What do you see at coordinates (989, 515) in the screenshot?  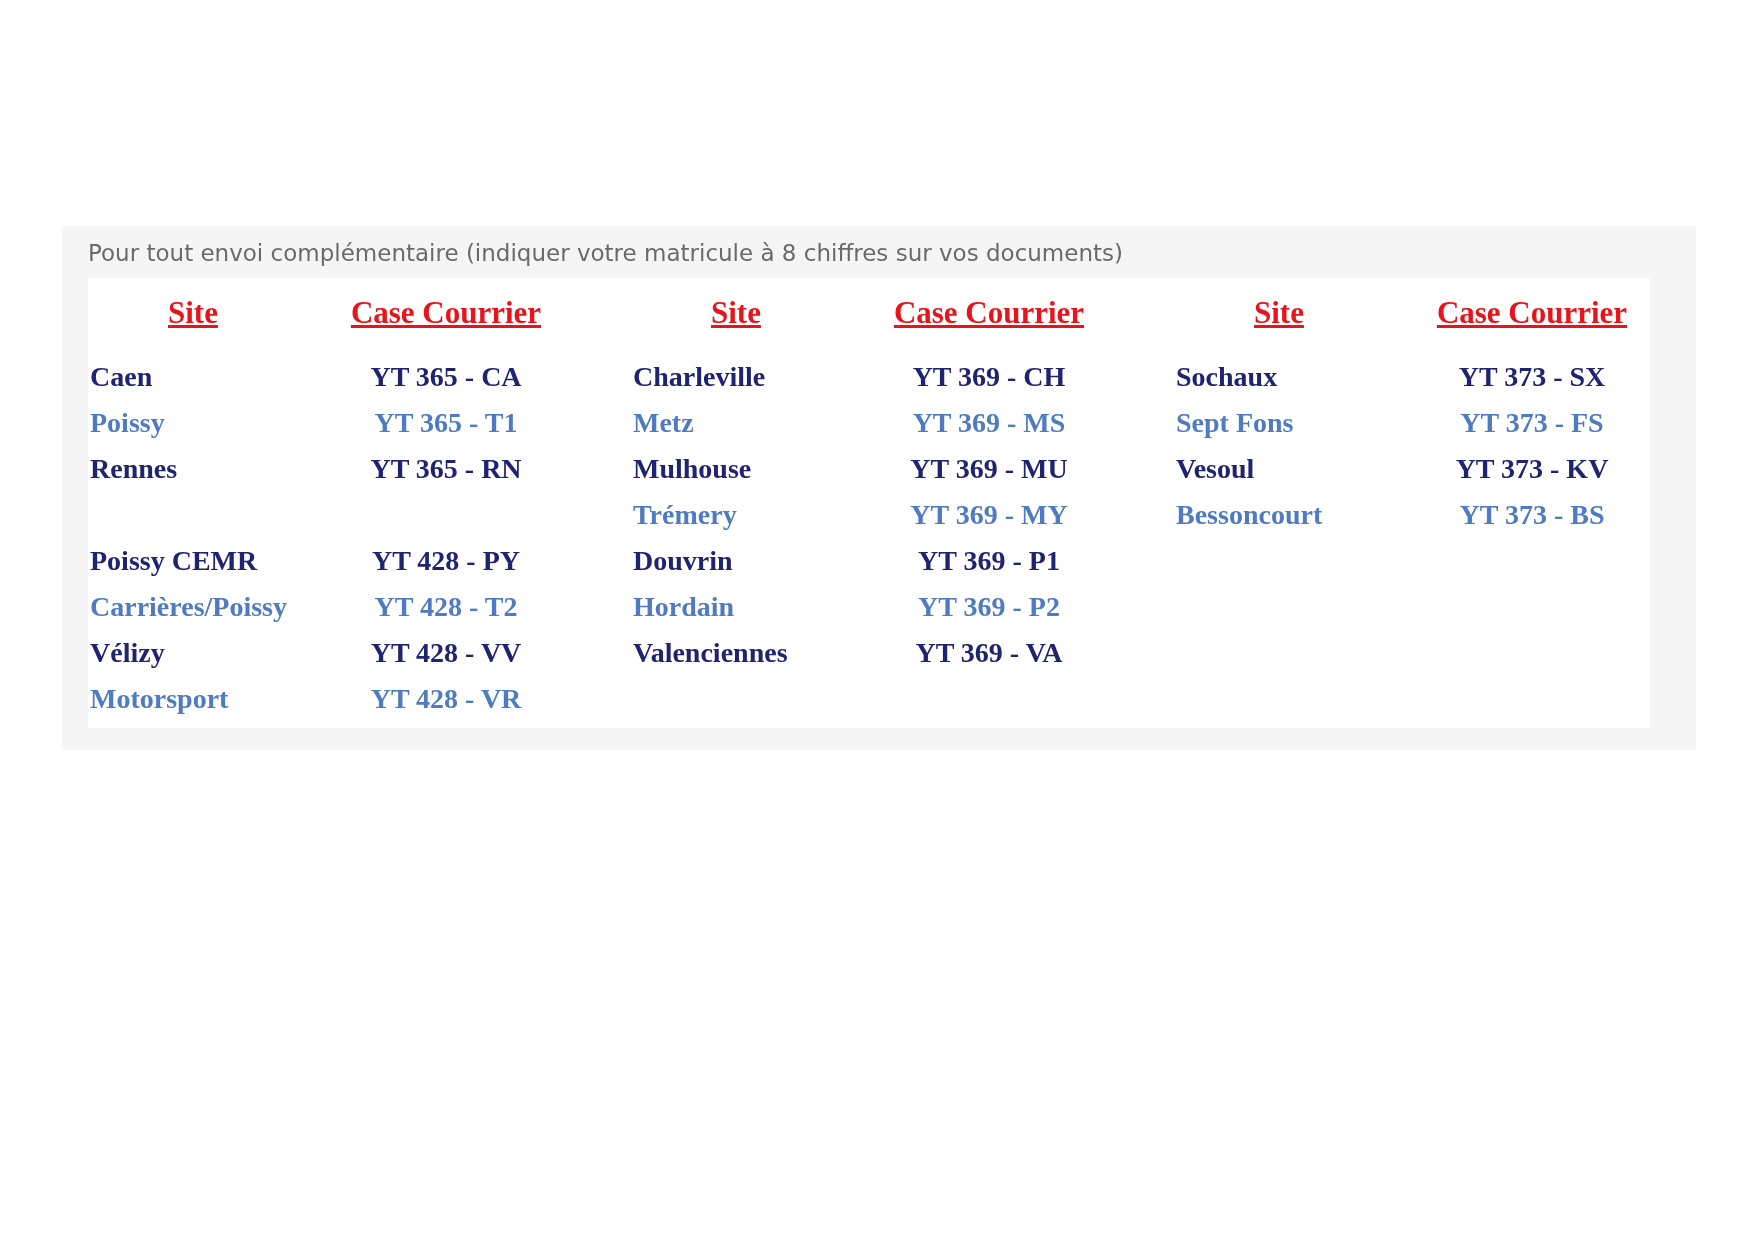 I see `mailbox-code: YT 369 - MY` at bounding box center [989, 515].